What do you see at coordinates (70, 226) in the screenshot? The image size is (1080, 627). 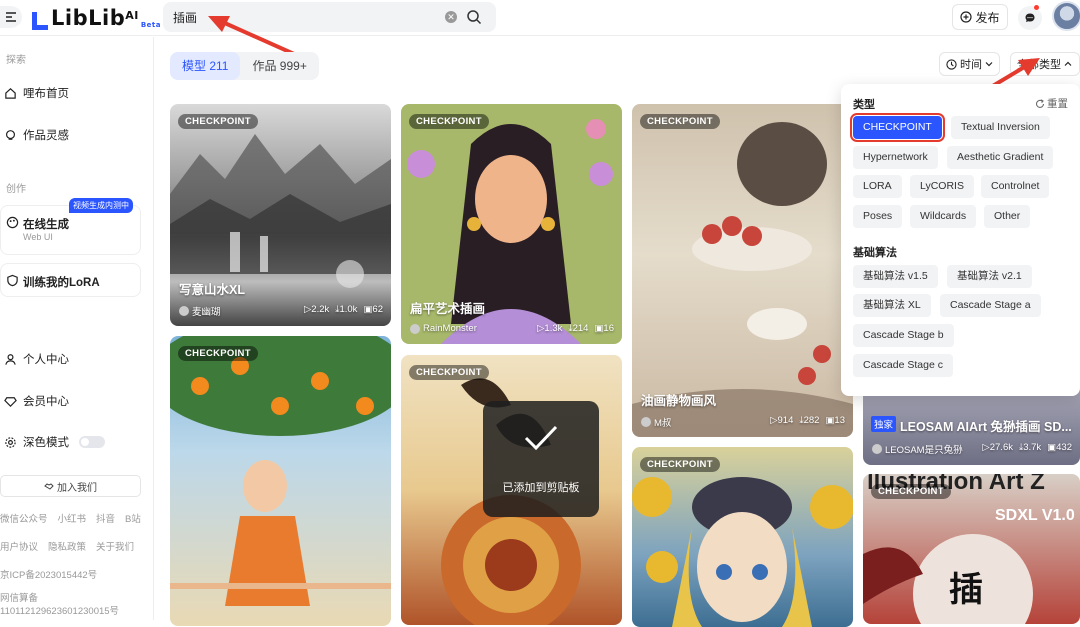 I see `sidebar-item-online-generate: 在线生成 Web UI 视频生成内测中` at bounding box center [70, 226].